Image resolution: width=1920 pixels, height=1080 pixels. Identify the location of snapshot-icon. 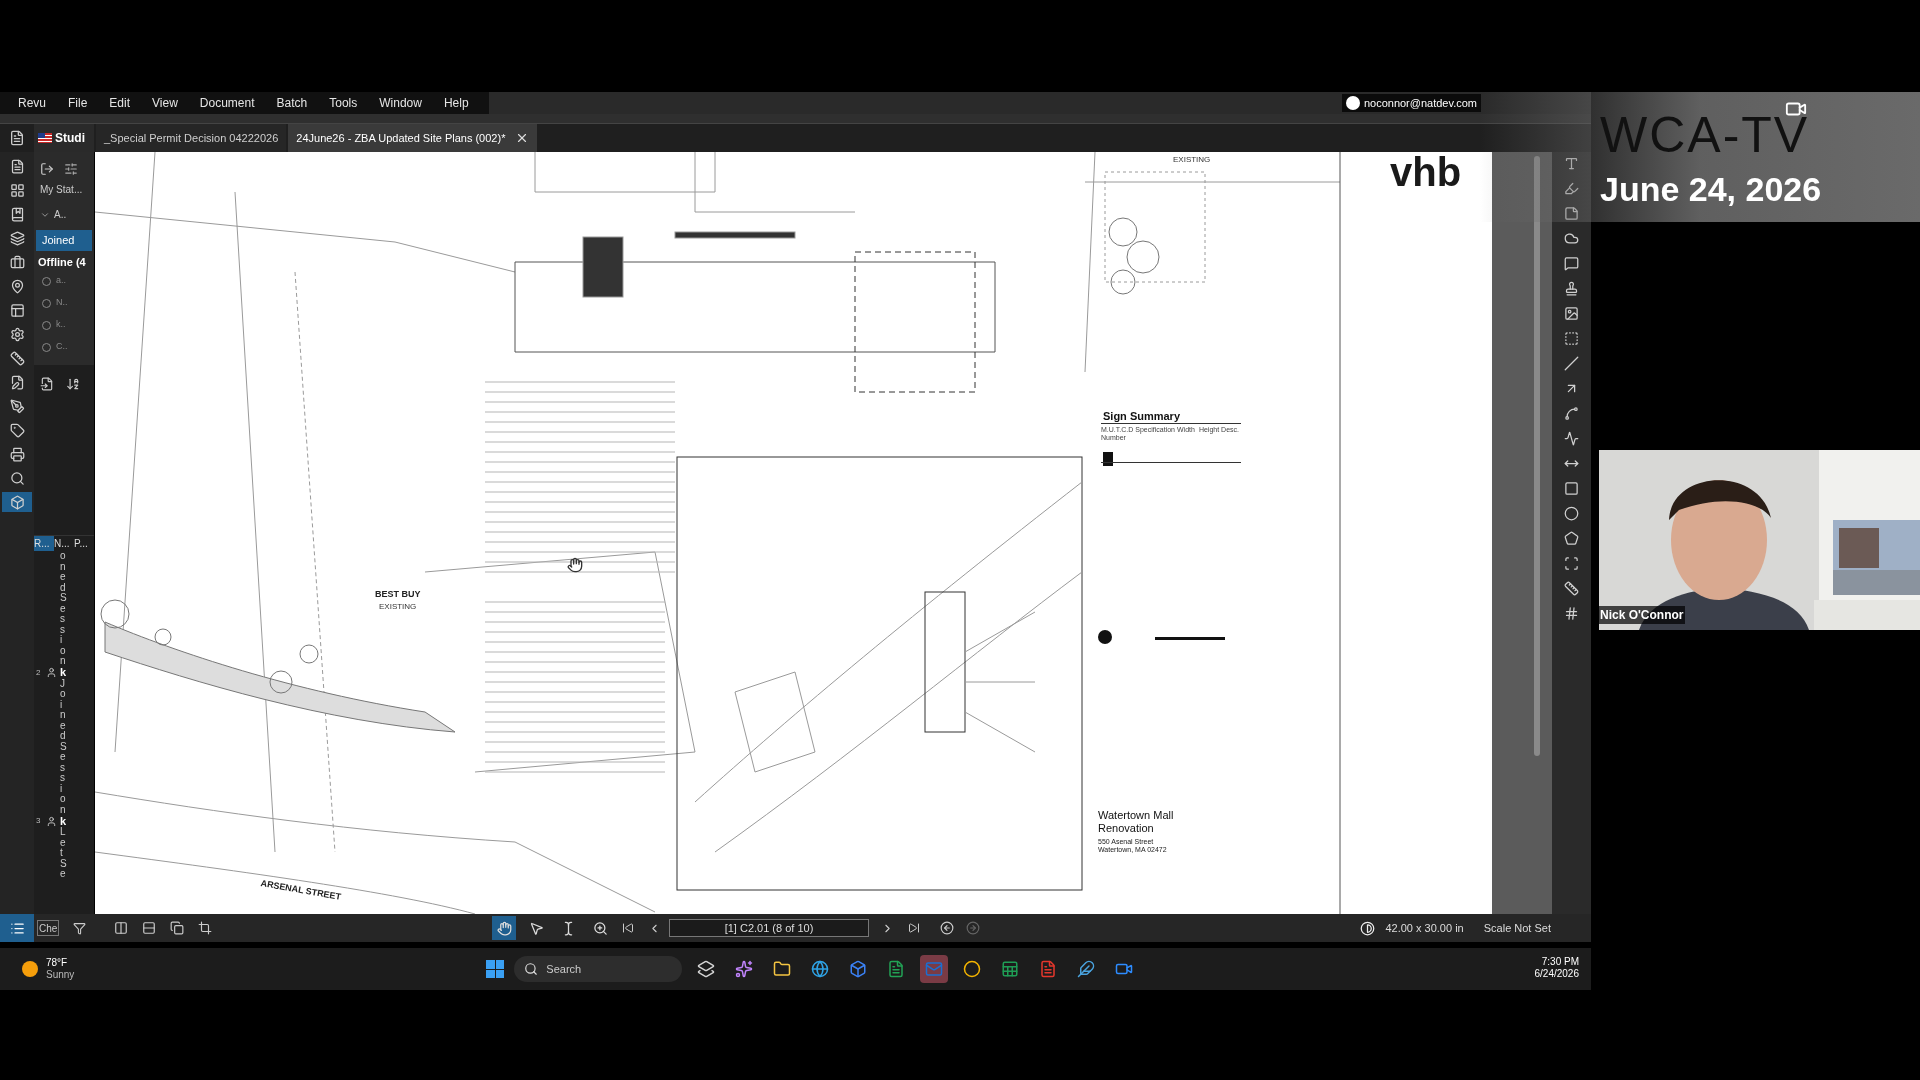
(1571, 338).